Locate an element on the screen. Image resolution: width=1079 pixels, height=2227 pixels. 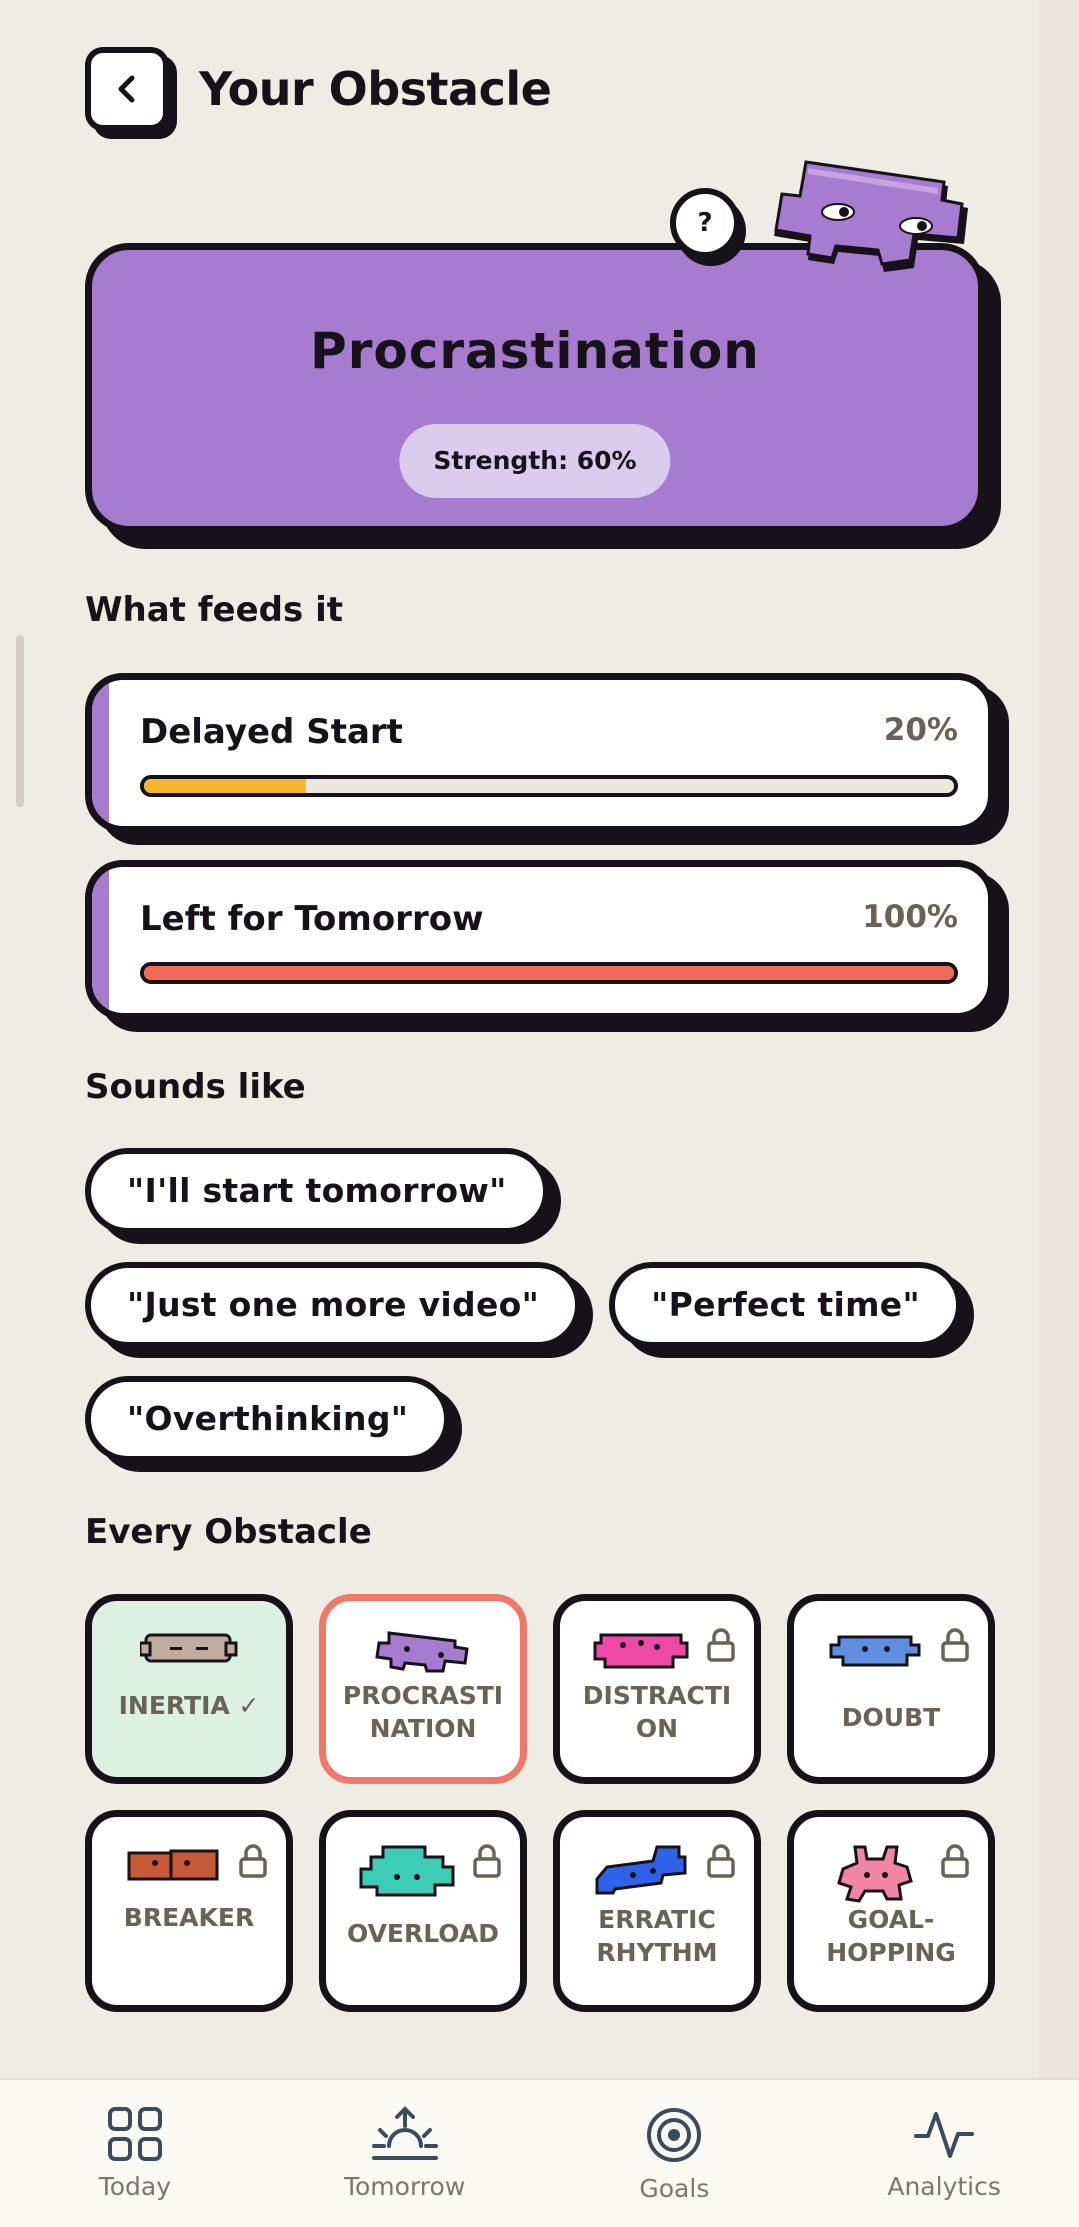
feeds-section-title: What feeds it is located at coordinates (214, 610).